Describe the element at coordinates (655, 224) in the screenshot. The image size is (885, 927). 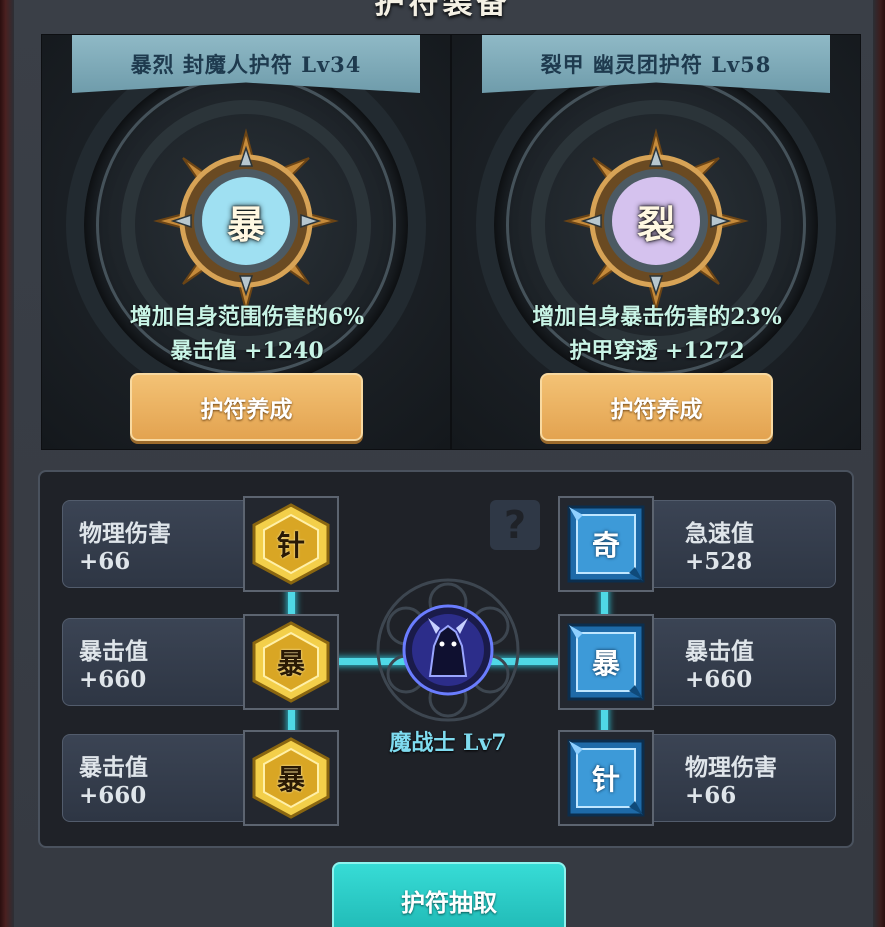
I see `amulet-glyph: 裂` at that location.